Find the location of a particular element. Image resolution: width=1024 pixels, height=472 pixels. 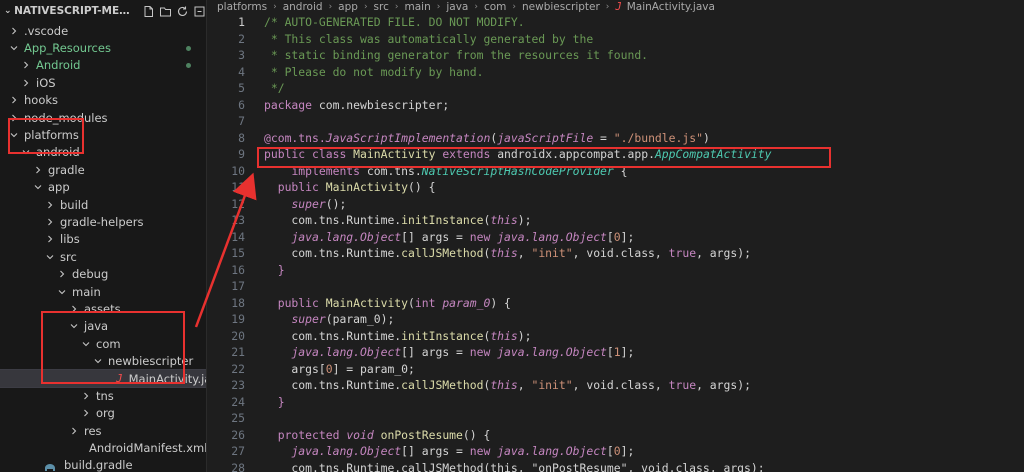

tree-item: gradle is located at coordinates (103, 169).